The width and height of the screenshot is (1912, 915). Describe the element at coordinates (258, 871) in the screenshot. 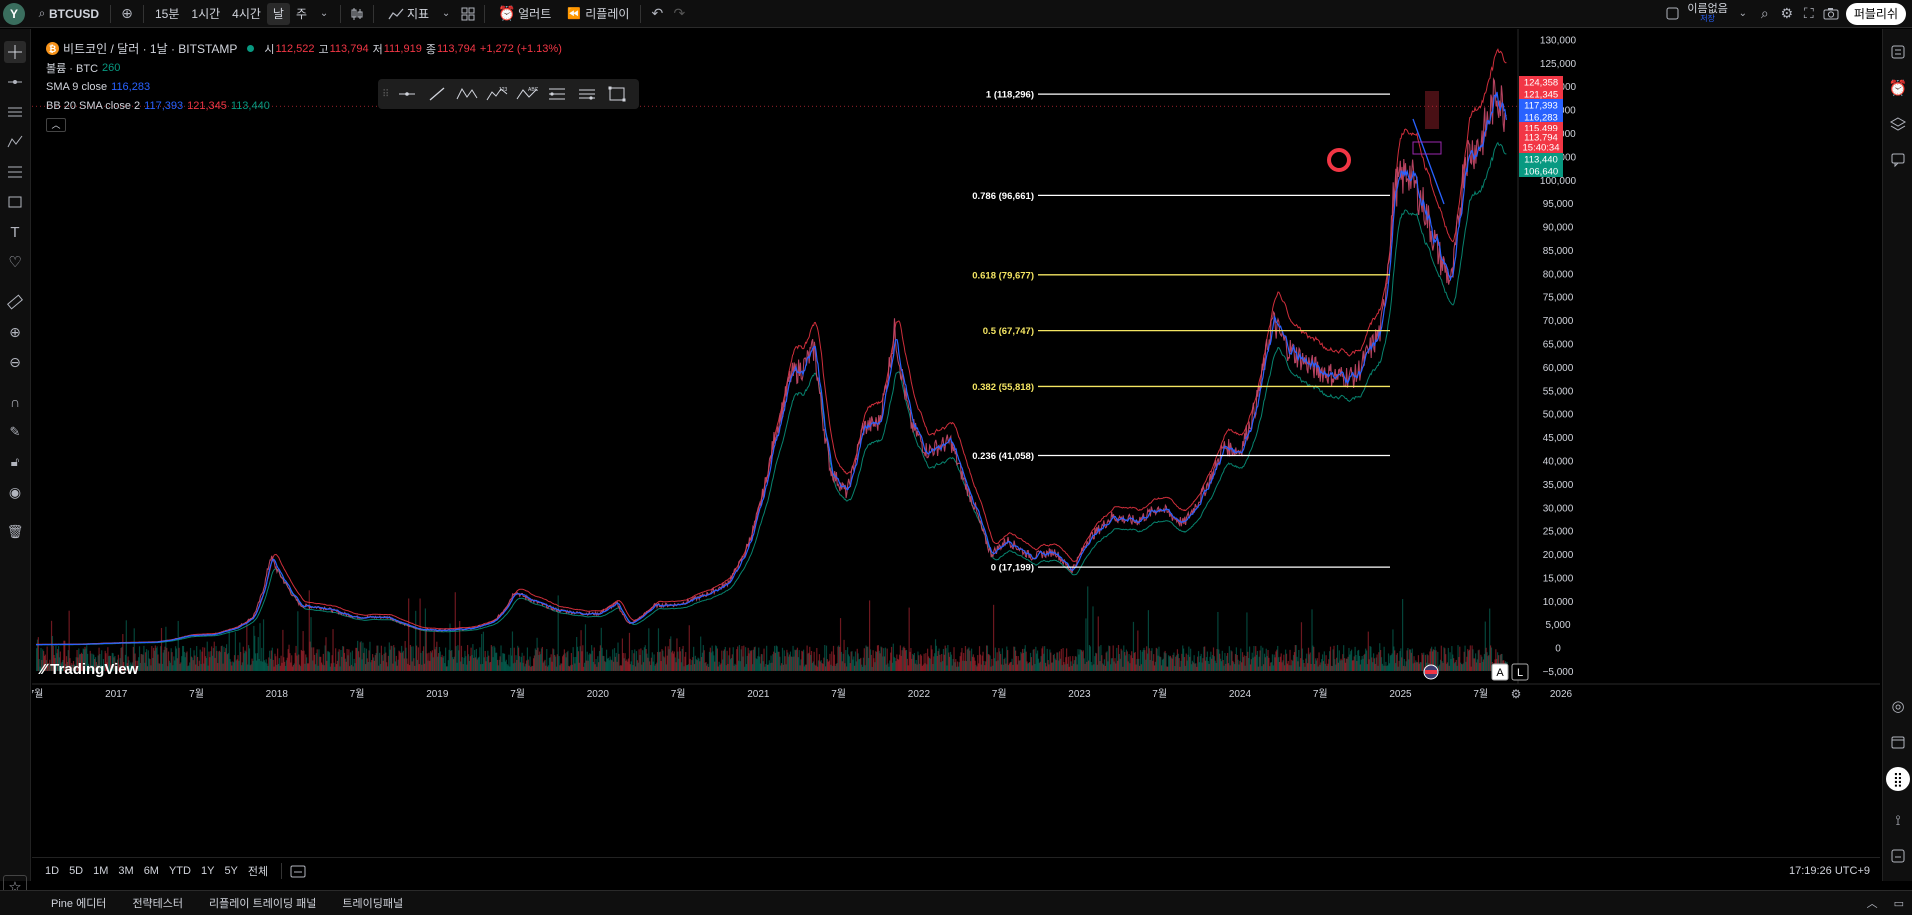

I see `range-all: 전체` at that location.